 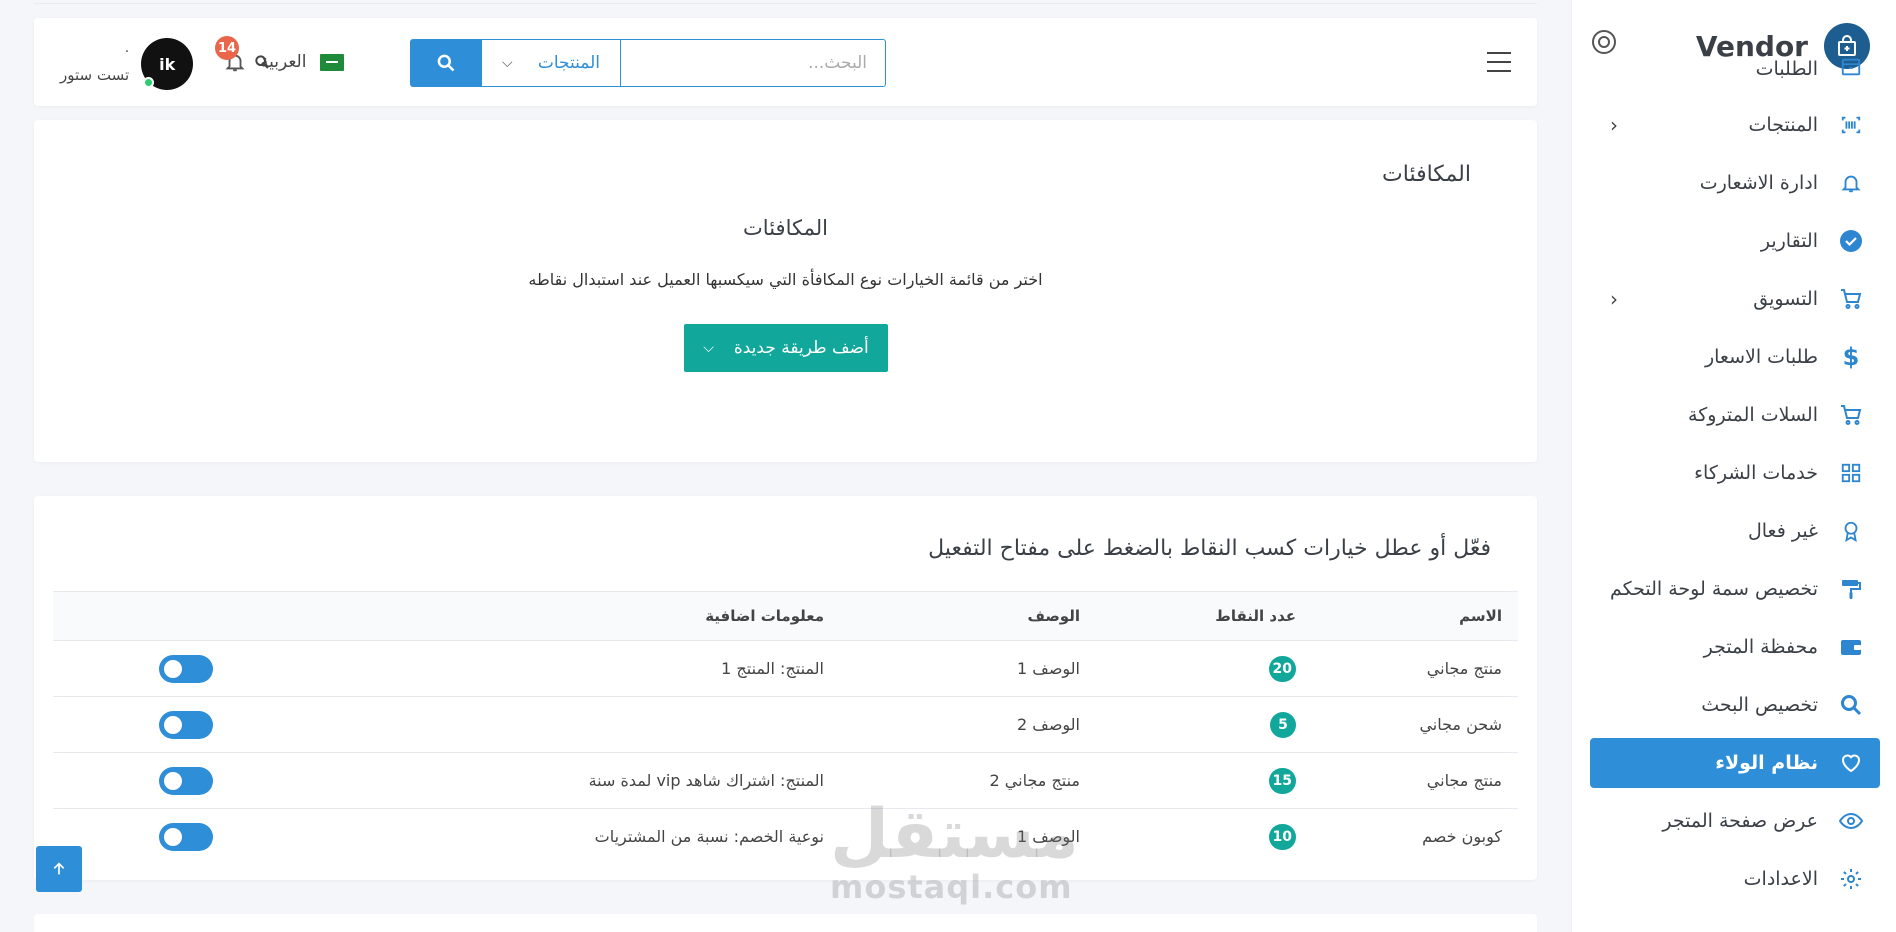 I want to click on sidebar-item-marketing: › التسويق, so click(x=1735, y=299).